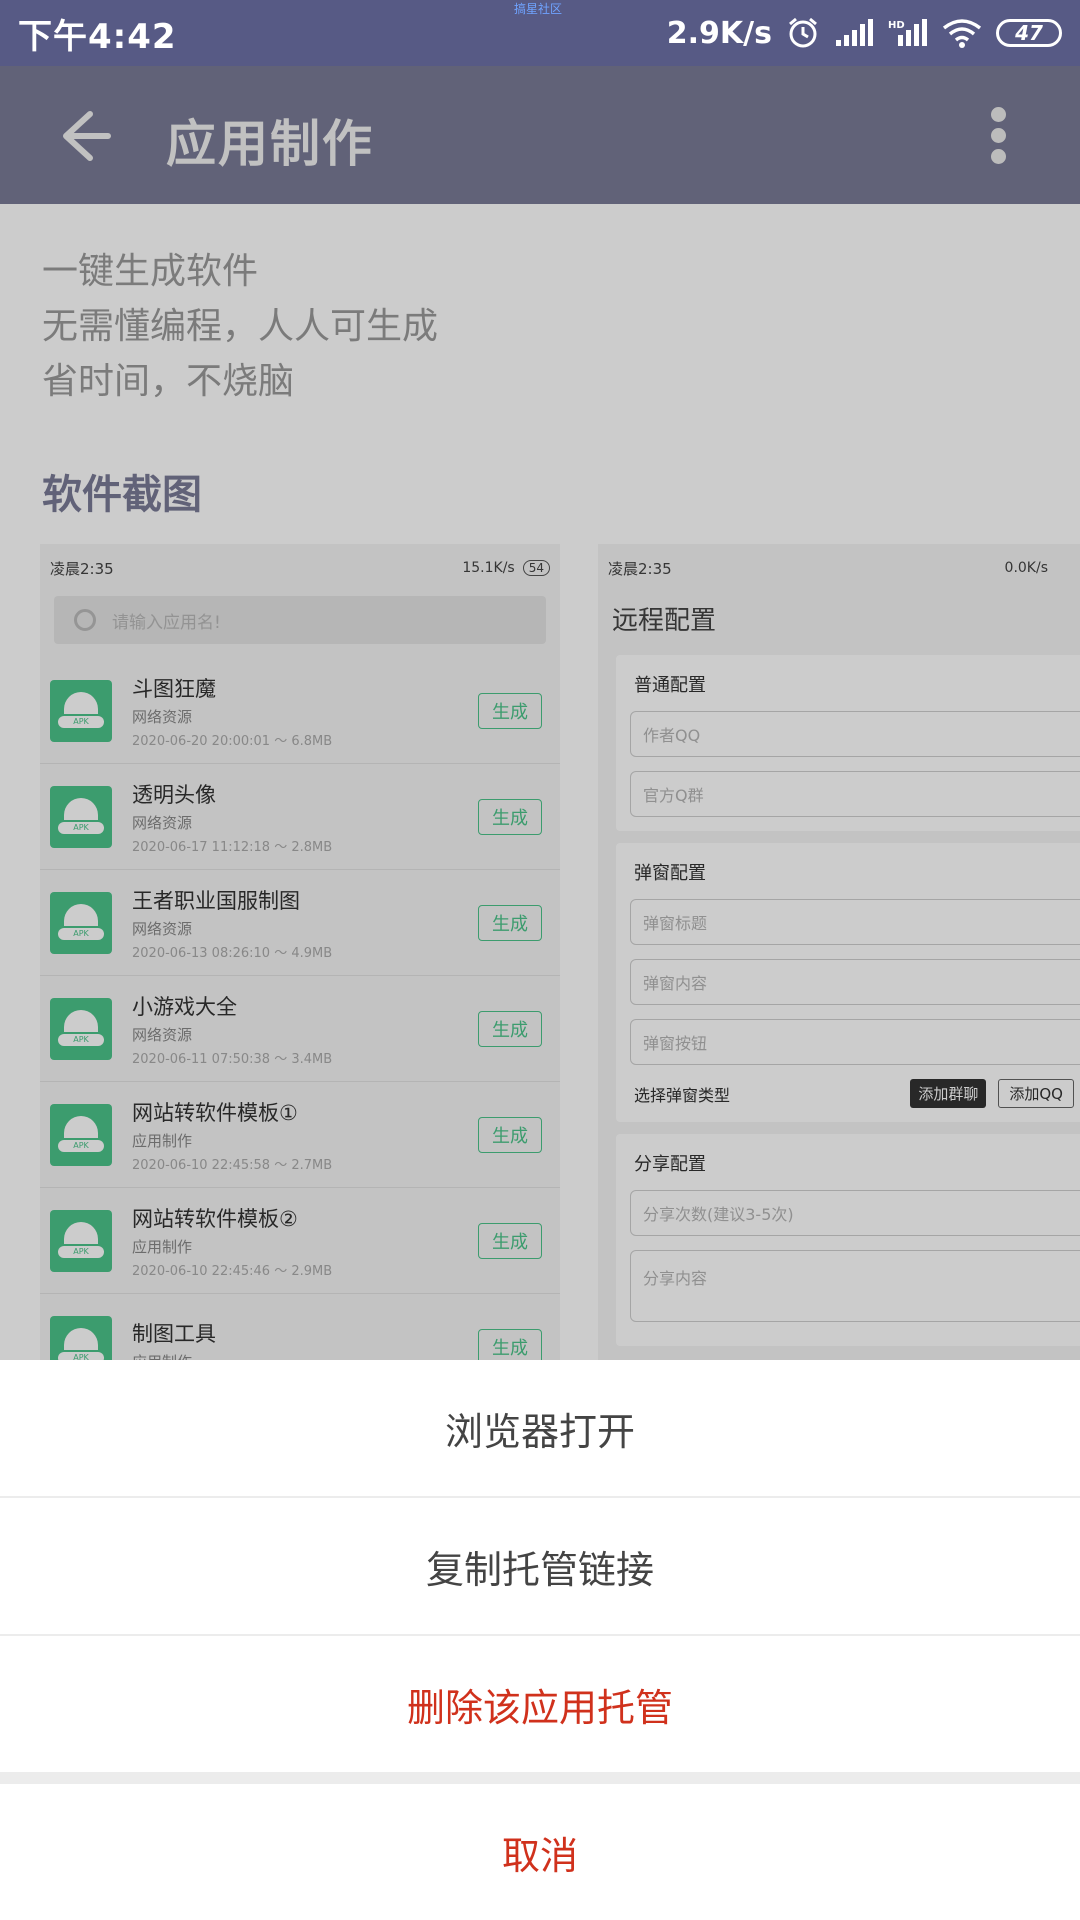 This screenshot has width=1080, height=1920. Describe the element at coordinates (540, 33) in the screenshot. I see `status-bar: 下午4:42 搞星社区 2.9K/s HD 47` at that location.